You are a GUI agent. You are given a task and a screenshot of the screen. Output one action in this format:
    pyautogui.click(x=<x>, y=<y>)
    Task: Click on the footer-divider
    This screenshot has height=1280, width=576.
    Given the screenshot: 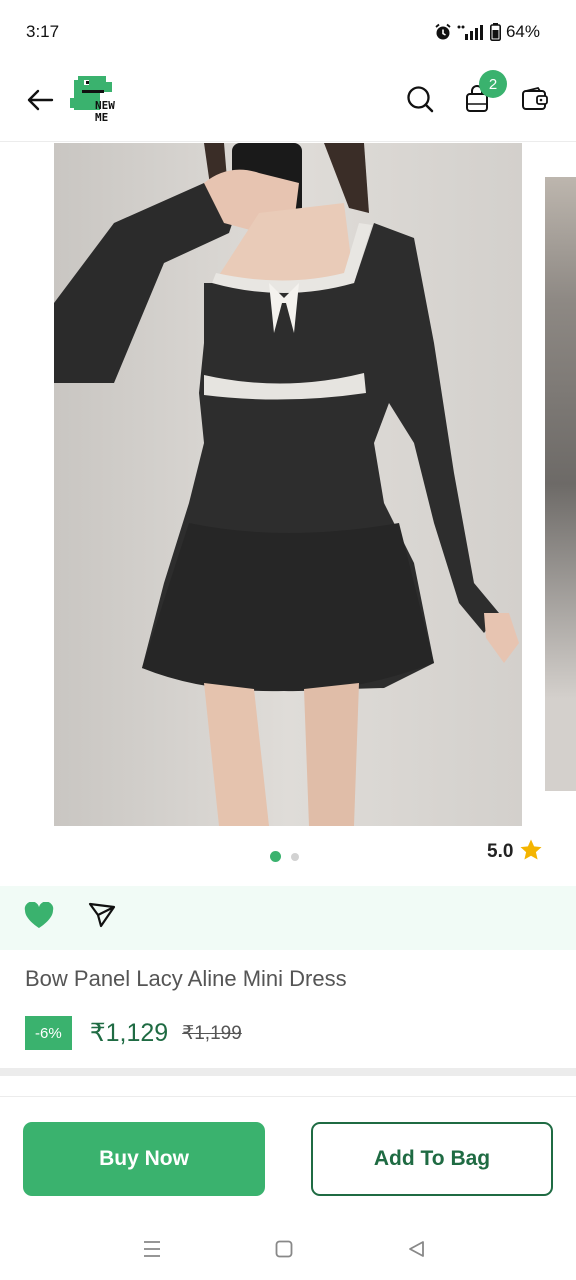 What is the action you would take?
    pyautogui.click(x=288, y=1096)
    